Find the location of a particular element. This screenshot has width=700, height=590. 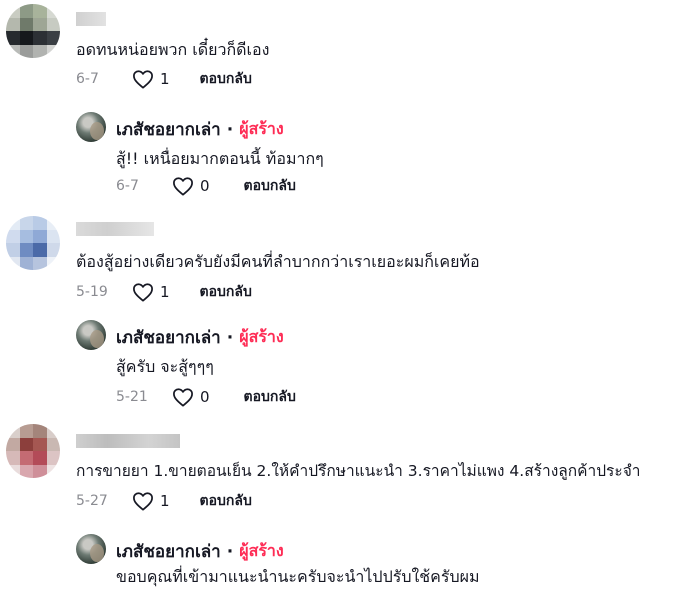

reply-meta: 5-21 0 ตอบกลับ is located at coordinates (206, 397).